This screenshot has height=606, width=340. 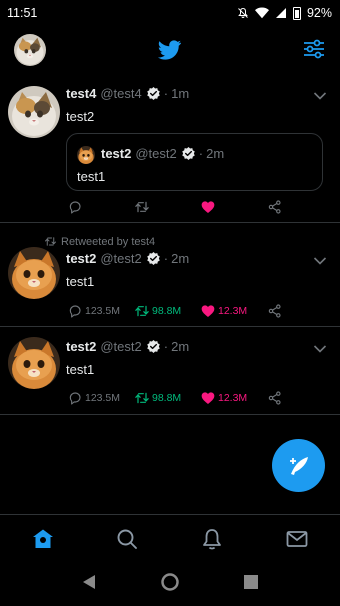 What do you see at coordinates (127, 539) in the screenshot?
I see `search-icon` at bounding box center [127, 539].